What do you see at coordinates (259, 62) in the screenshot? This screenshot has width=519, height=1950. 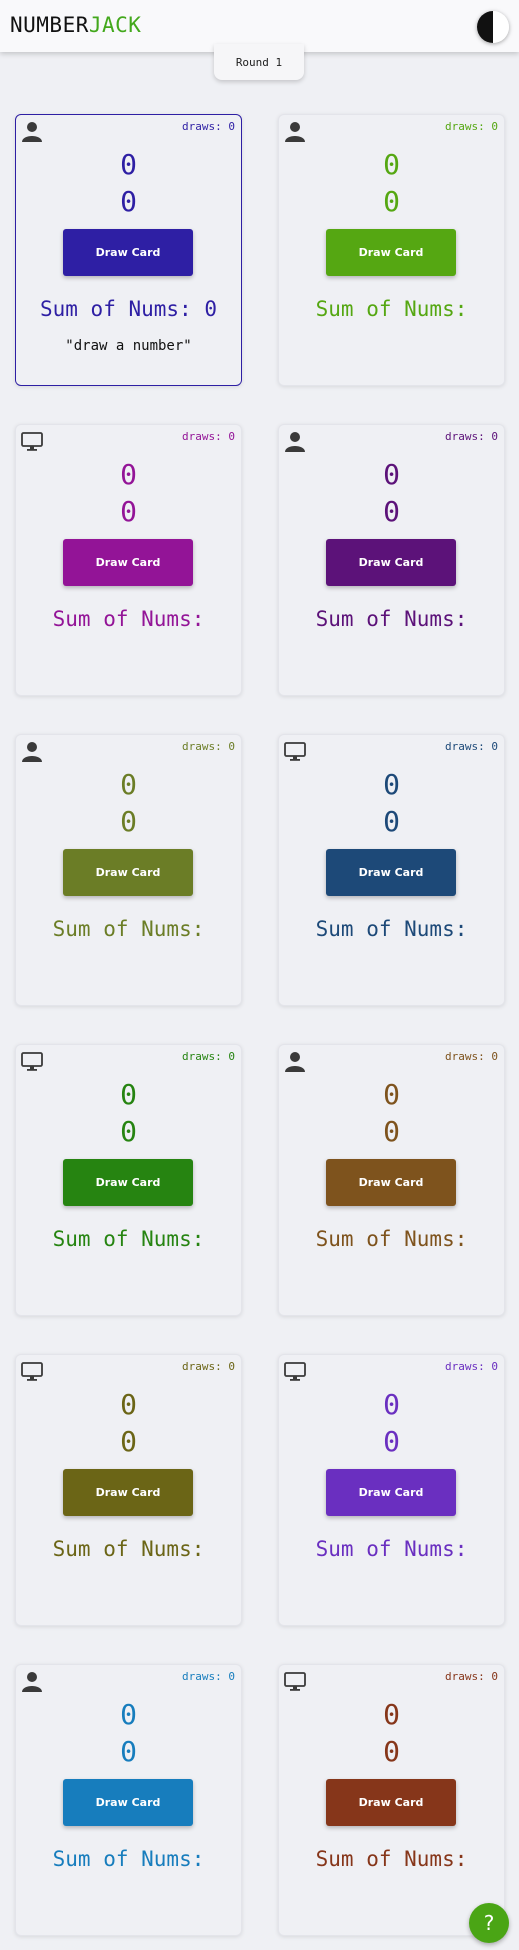 I see `round-indicator: Round 1` at bounding box center [259, 62].